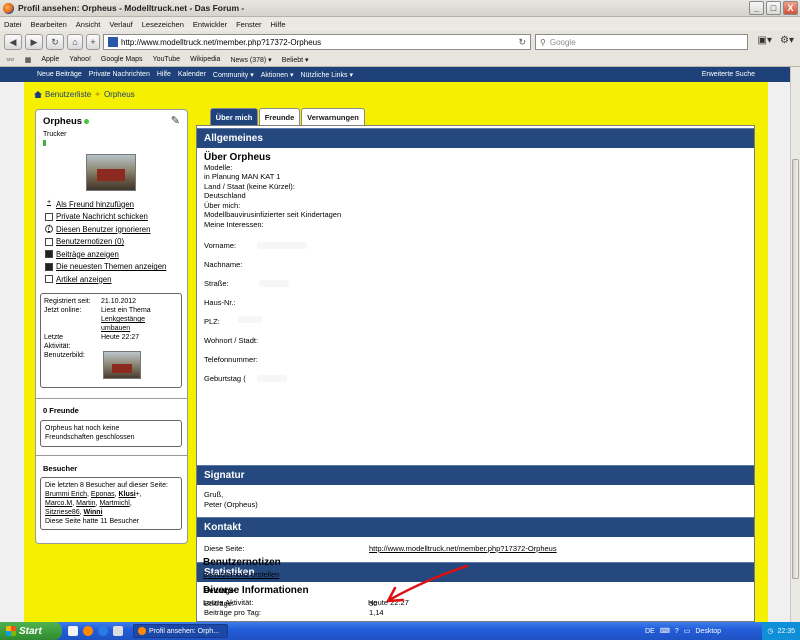  Describe the element at coordinates (66, 494) in the screenshot. I see `visitor-link: Brummi Erich` at that location.